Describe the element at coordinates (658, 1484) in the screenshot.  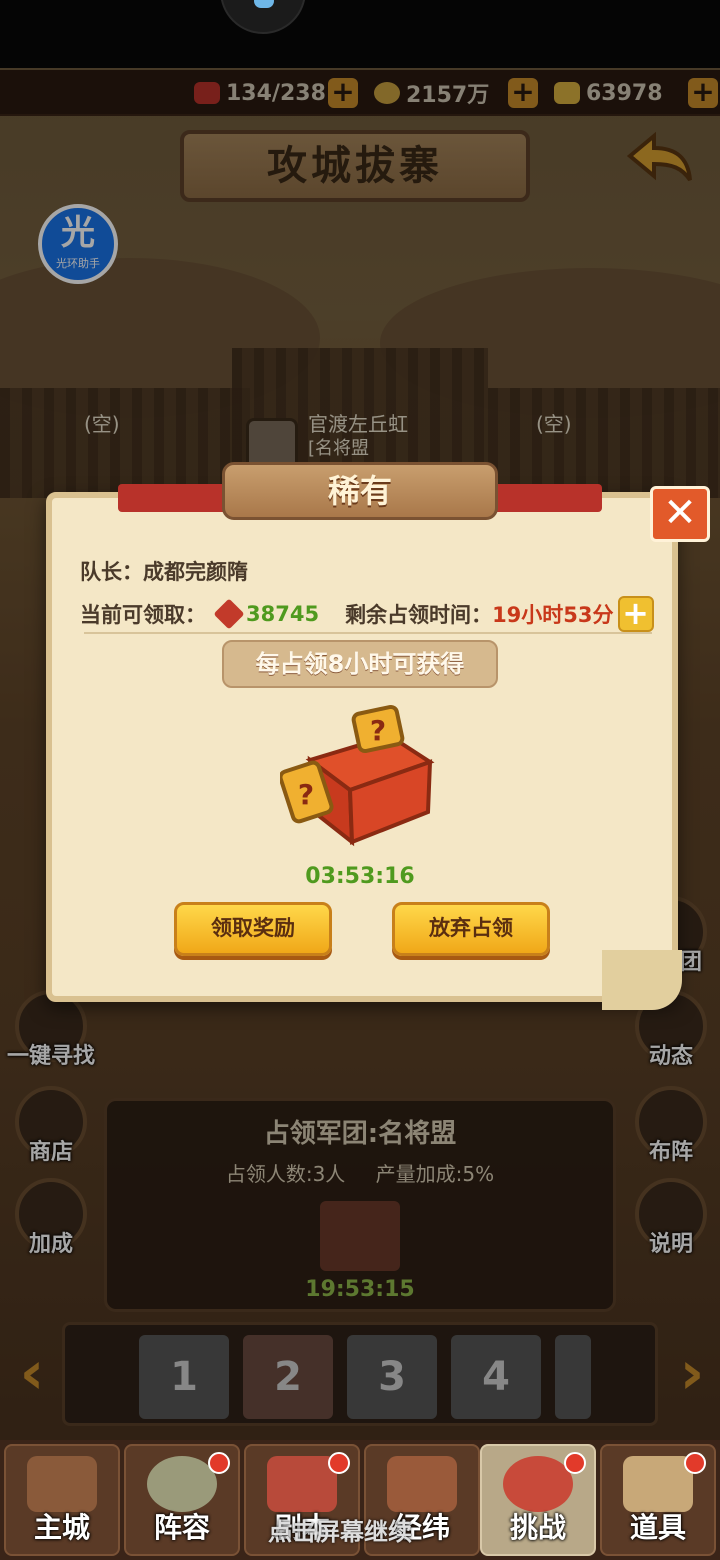
I see `items-icon` at that location.